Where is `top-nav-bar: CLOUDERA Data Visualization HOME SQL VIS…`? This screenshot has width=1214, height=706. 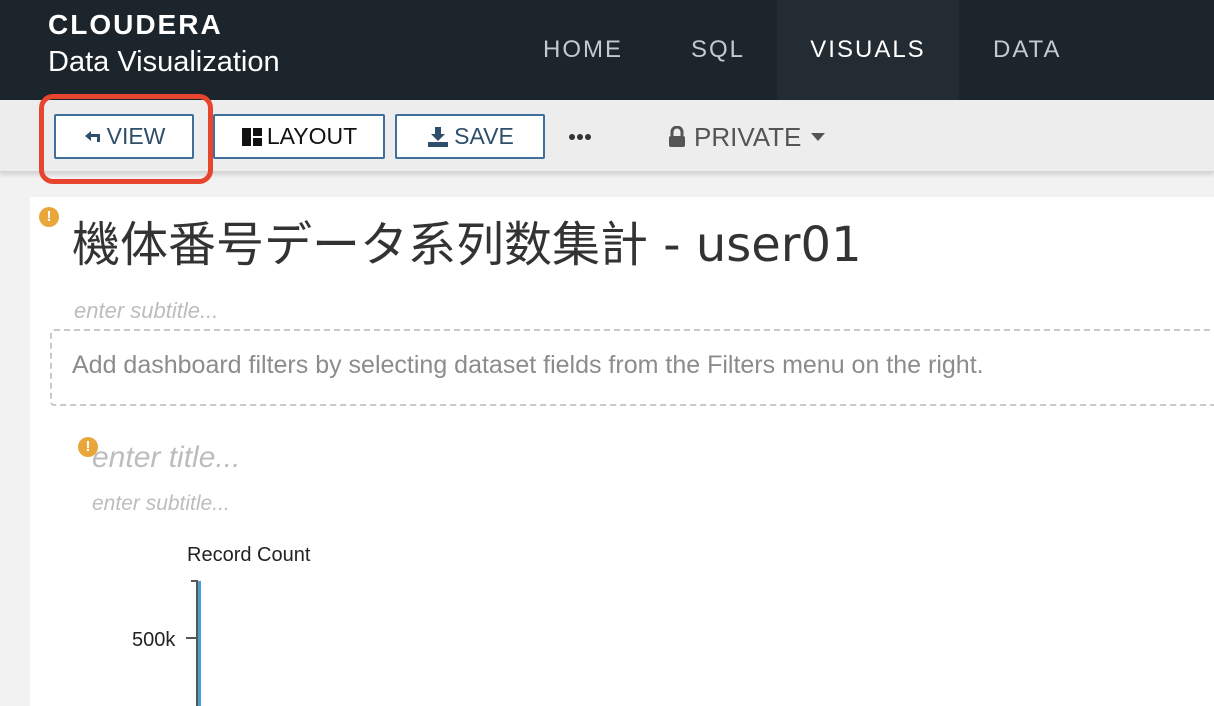 top-nav-bar: CLOUDERA Data Visualization HOME SQL VIS… is located at coordinates (607, 52).